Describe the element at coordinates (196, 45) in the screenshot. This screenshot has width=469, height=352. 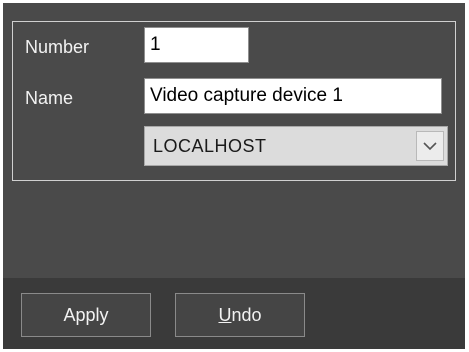
I see `number-input: 1` at that location.